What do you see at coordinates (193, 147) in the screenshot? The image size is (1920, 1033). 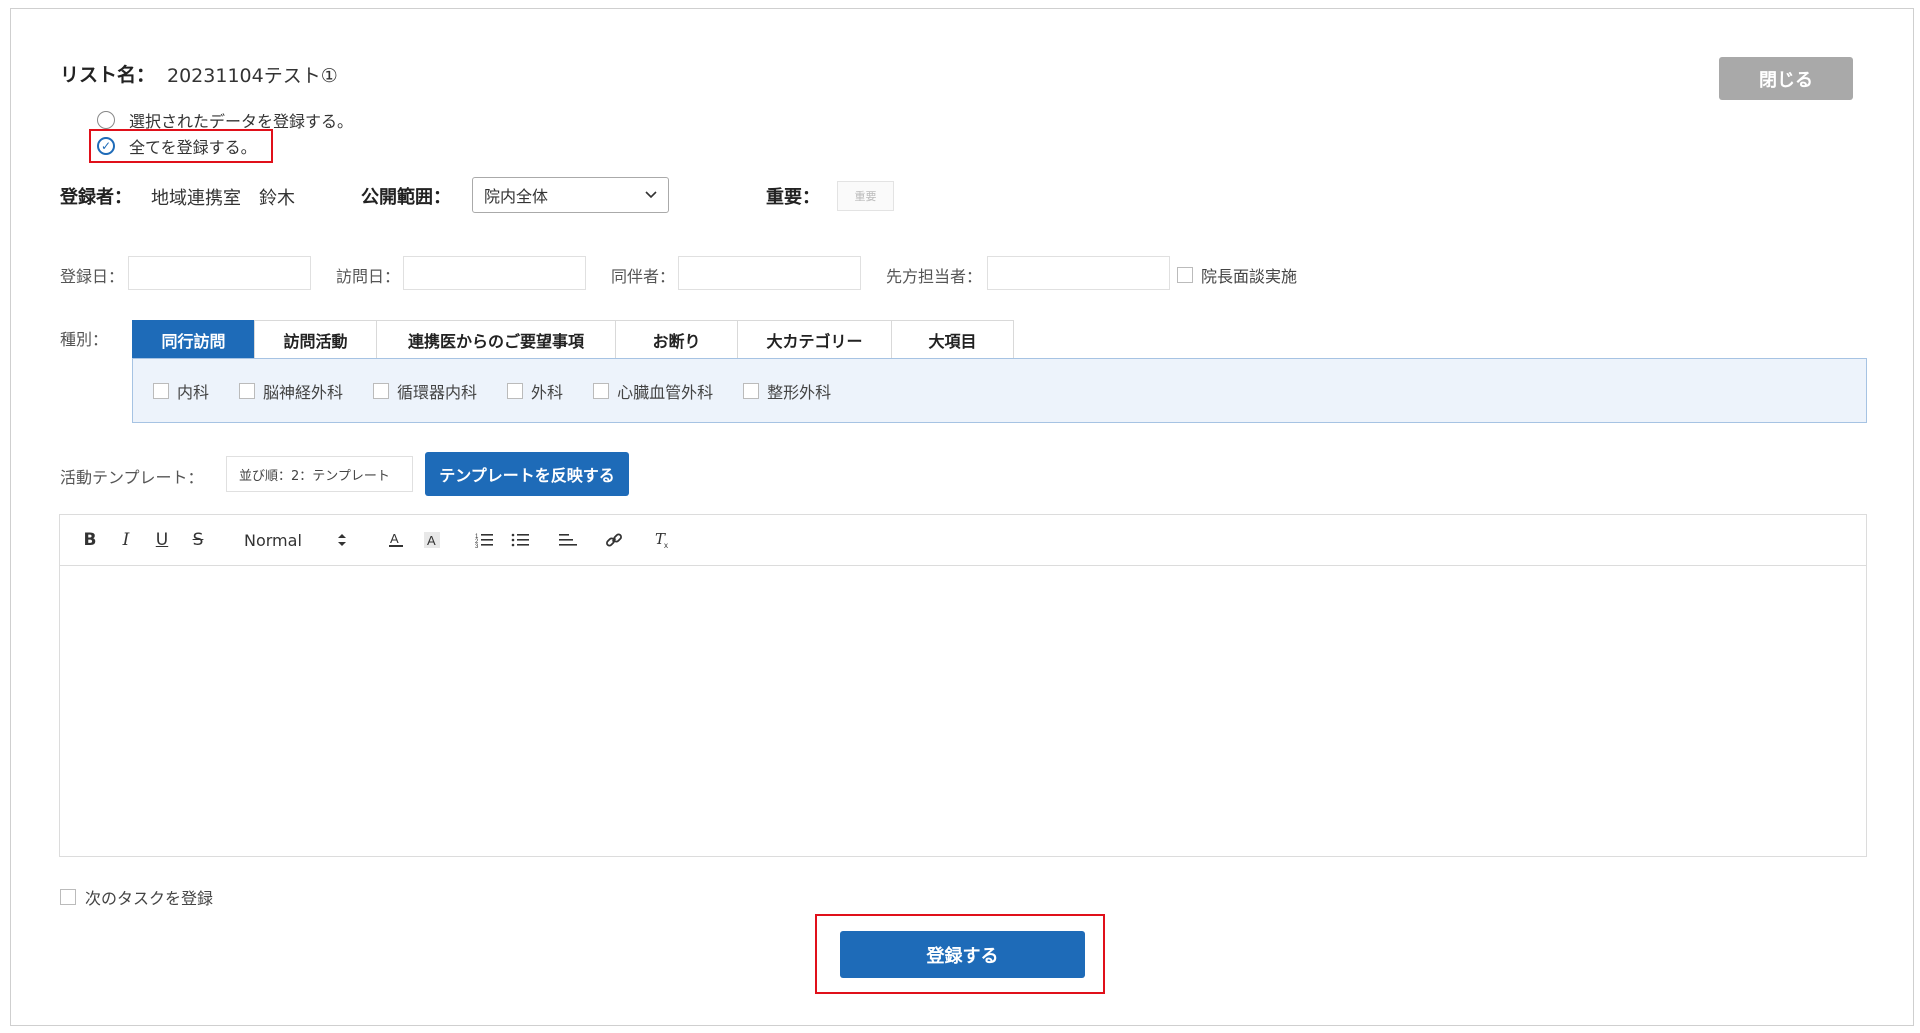 I see `radio-label-all: 全てを登録する。` at bounding box center [193, 147].